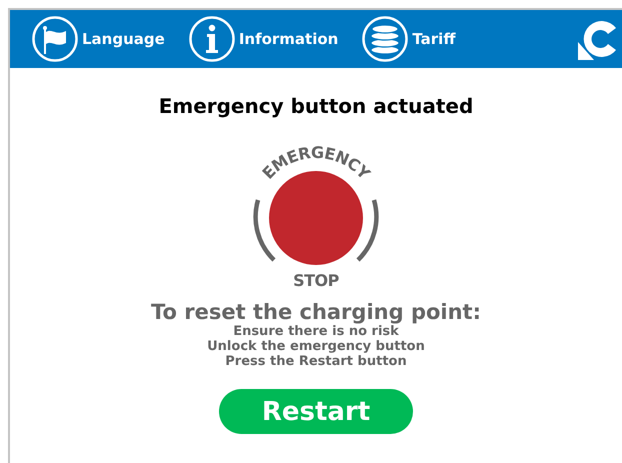 The image size is (622, 463). I want to click on coins-icon, so click(385, 39).